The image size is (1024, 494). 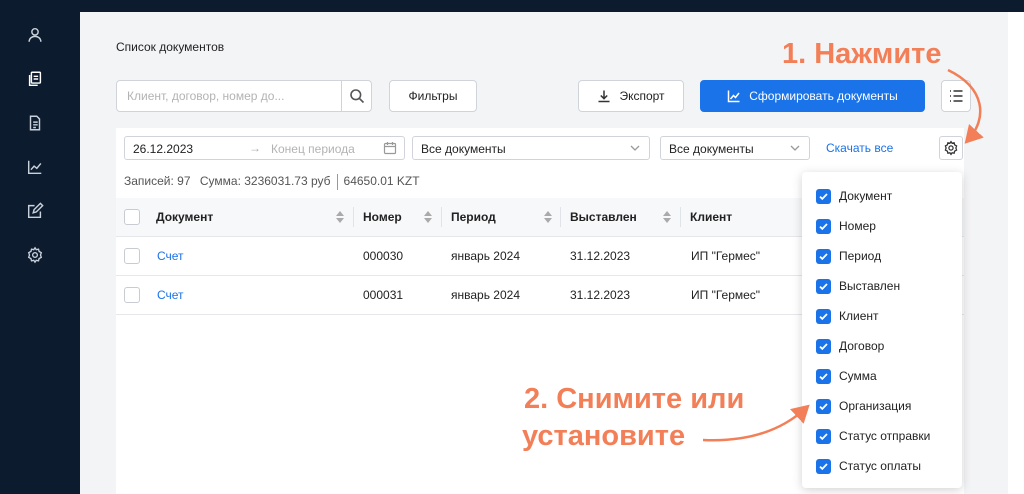 What do you see at coordinates (337, 182) in the screenshot?
I see `divider` at bounding box center [337, 182].